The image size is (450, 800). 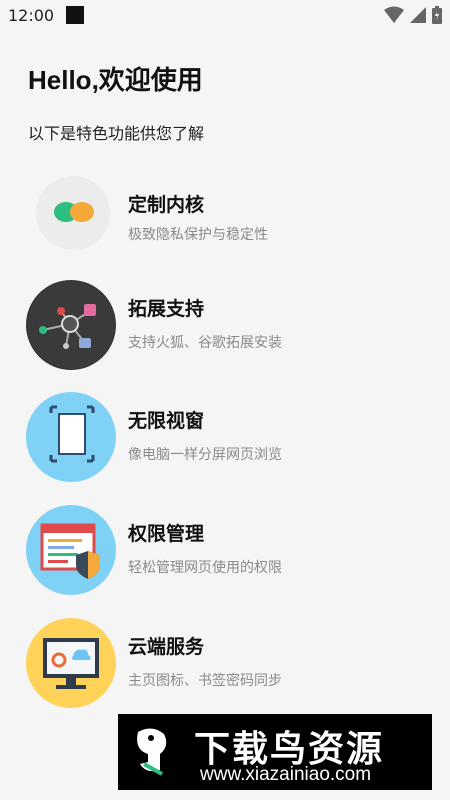 What do you see at coordinates (226, 663) in the screenshot?
I see `feature-cloud-service: 云端服务 主页图标、书签密码同步` at bounding box center [226, 663].